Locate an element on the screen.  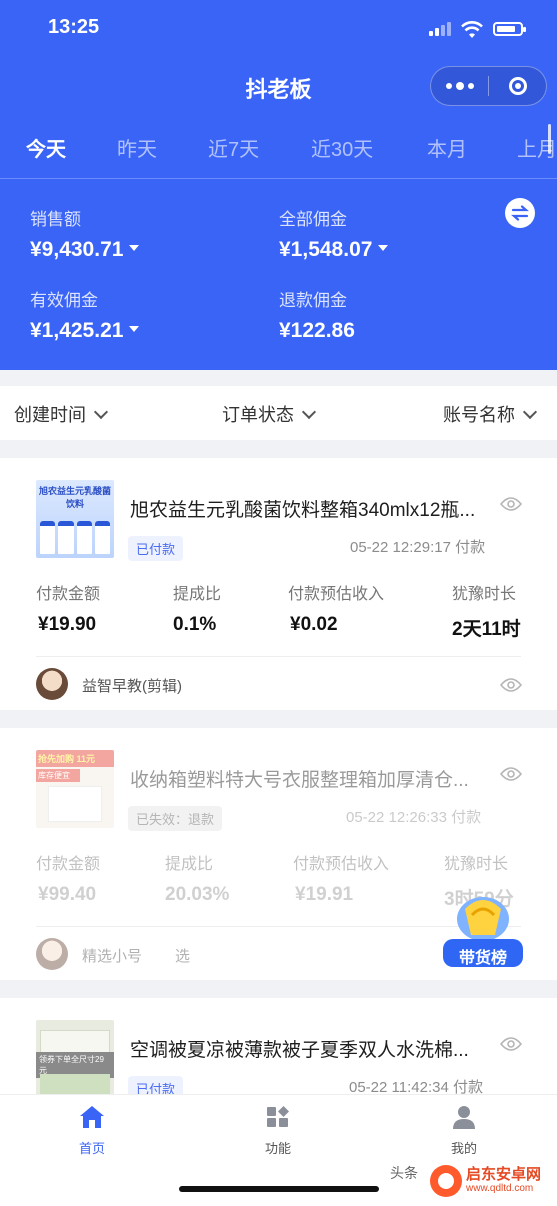
home-icon is located at coordinates (92, 1117).